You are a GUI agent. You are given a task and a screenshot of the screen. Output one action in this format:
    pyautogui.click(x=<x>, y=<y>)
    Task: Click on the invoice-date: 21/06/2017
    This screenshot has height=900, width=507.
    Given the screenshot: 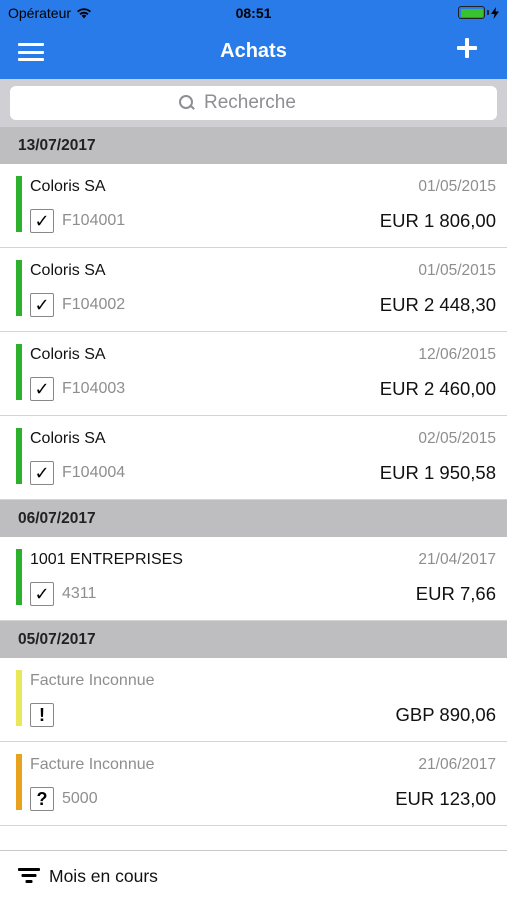 What is the action you would take?
    pyautogui.click(x=457, y=764)
    